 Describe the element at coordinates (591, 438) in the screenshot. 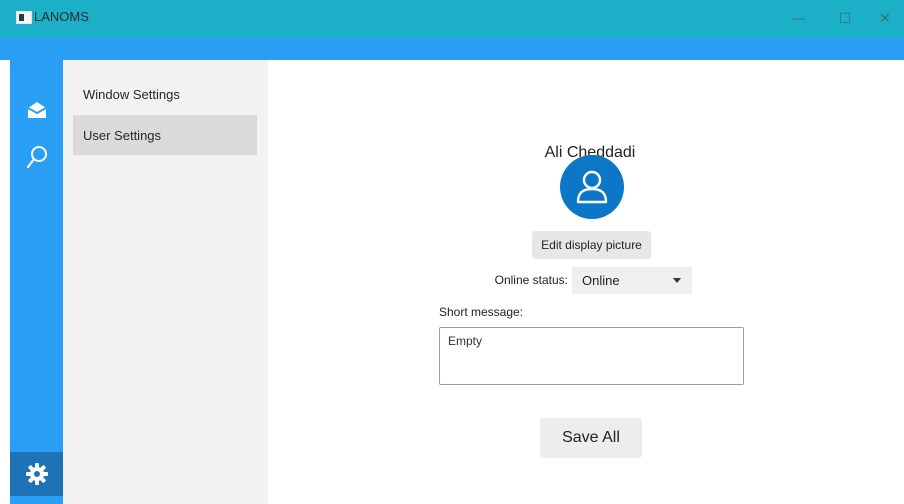

I see `save-all-button: Save All` at that location.